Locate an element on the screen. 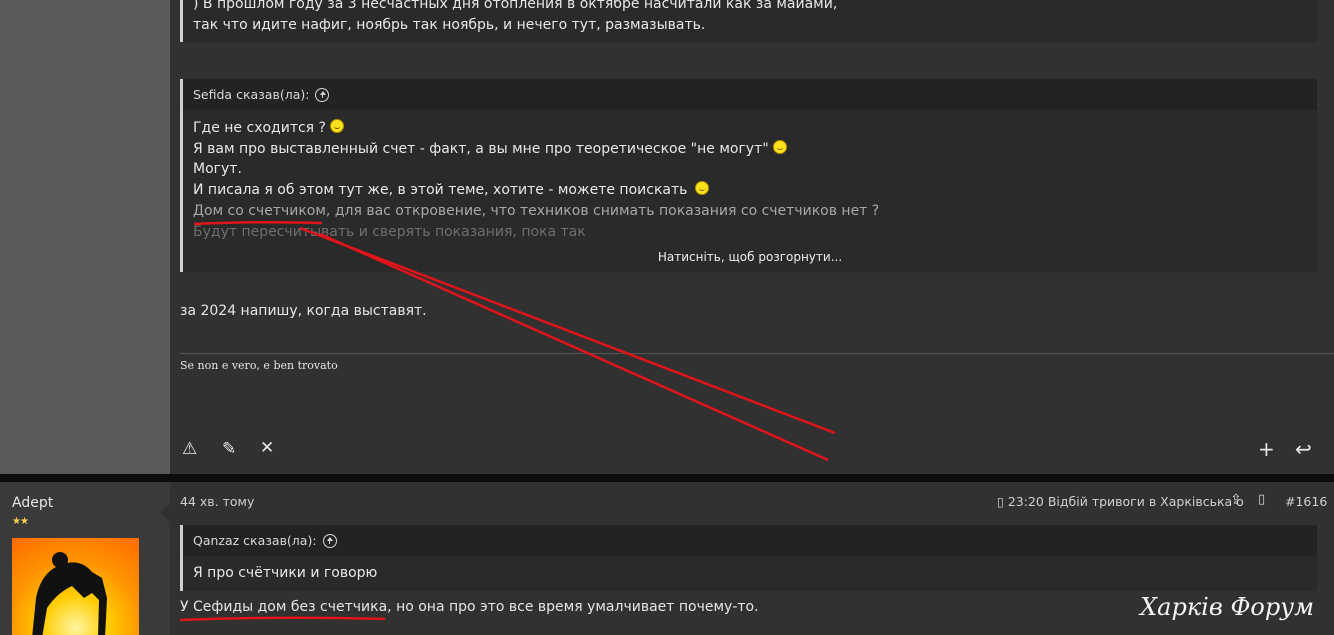 This screenshot has width=1334, height=635. reply-icon: ↩ is located at coordinates (1303, 449).